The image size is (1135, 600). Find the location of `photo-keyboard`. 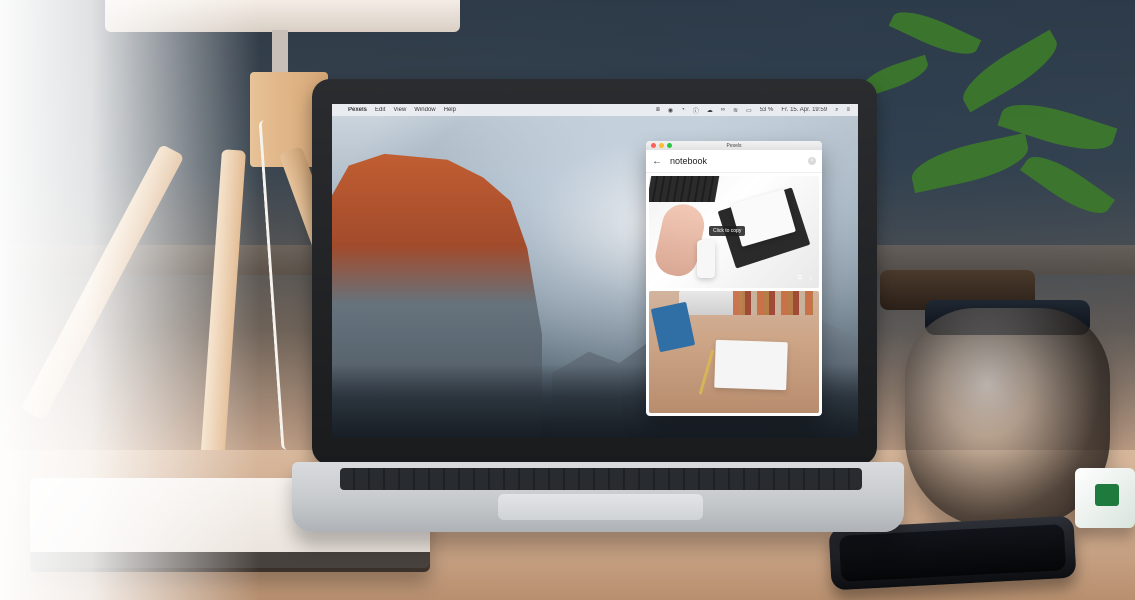

photo-keyboard is located at coordinates (684, 189).